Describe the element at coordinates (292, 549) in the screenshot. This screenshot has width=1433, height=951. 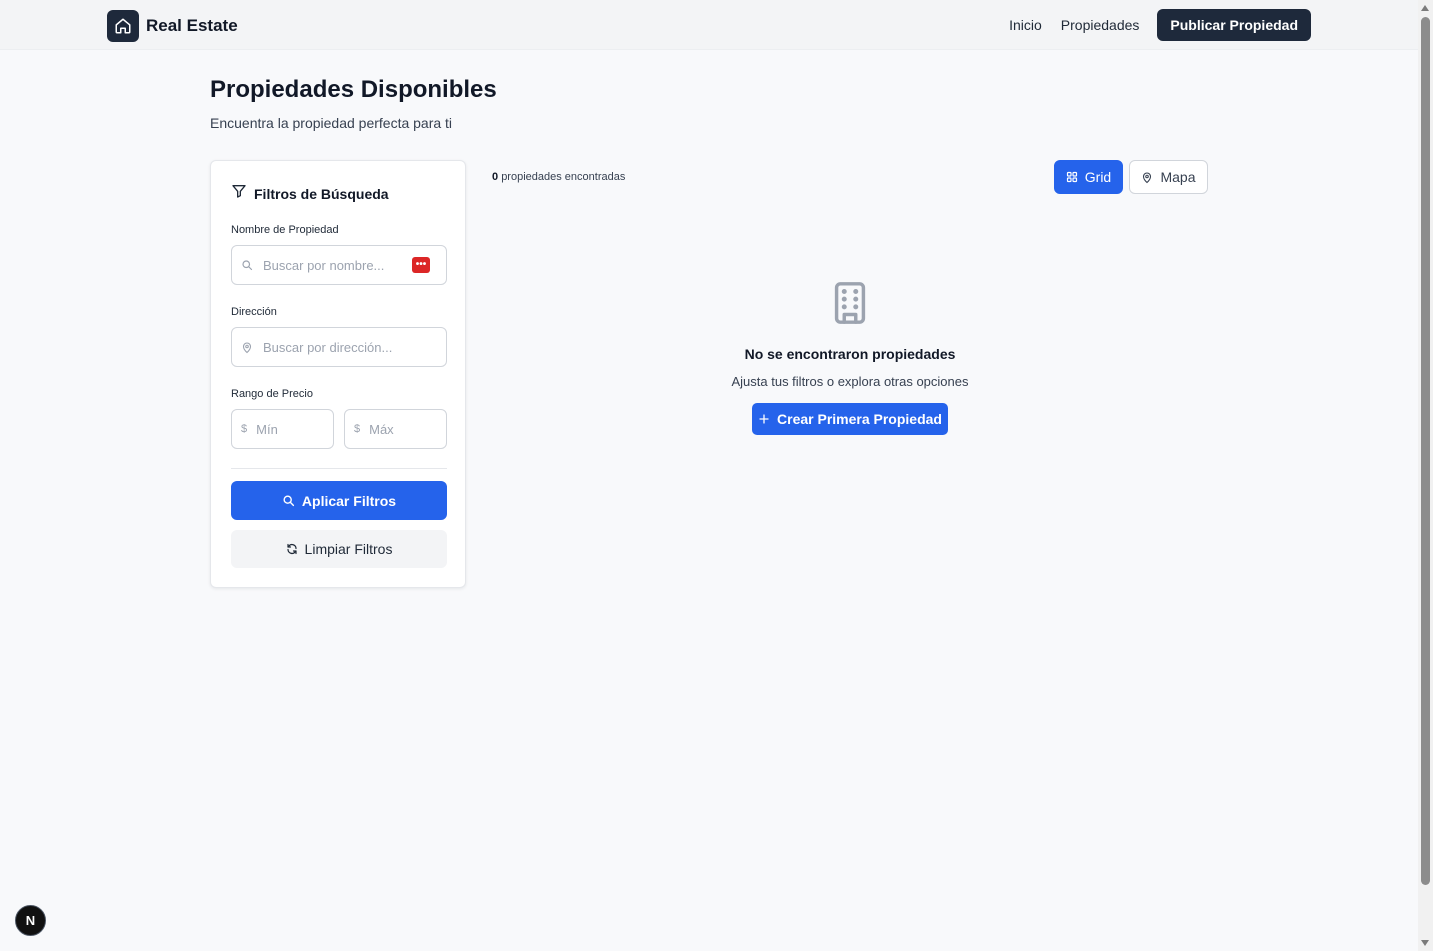
I see `refresh-icon` at that location.